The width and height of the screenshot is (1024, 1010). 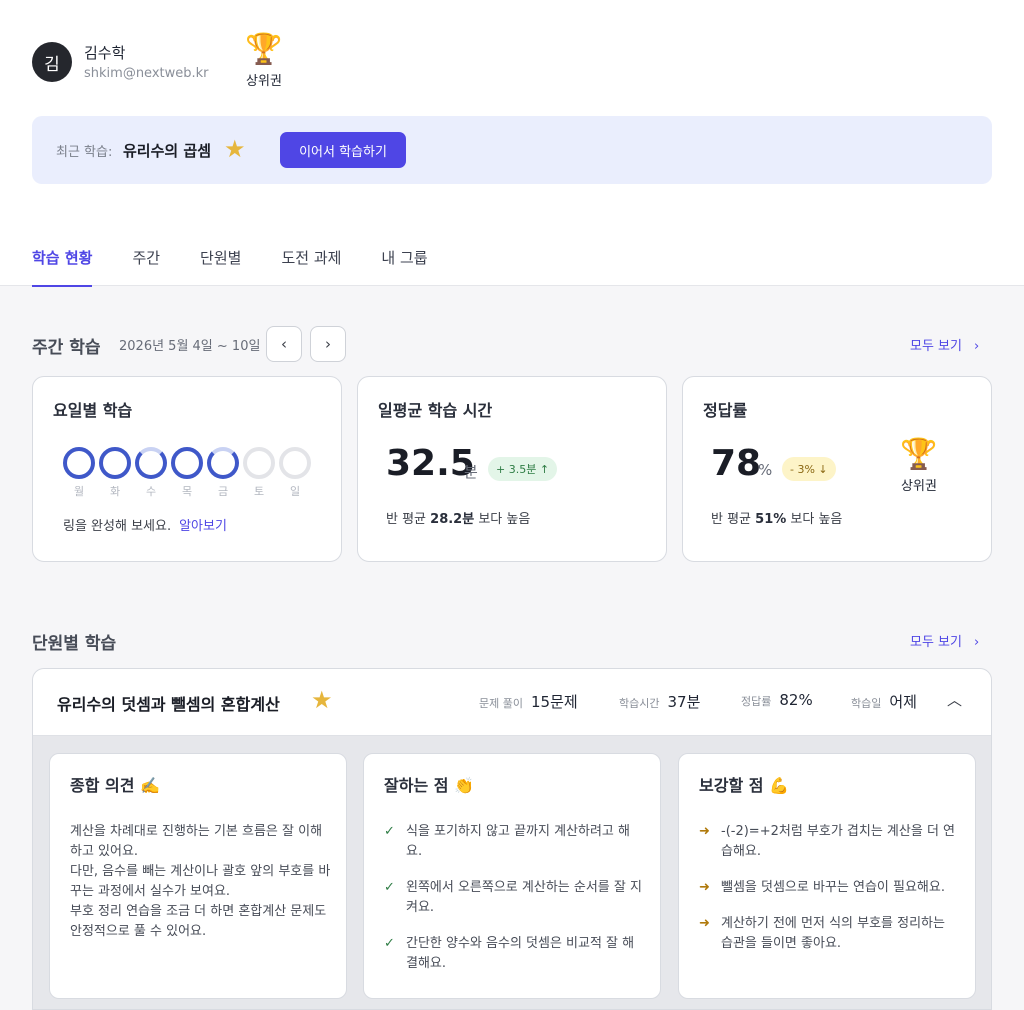 I want to click on day-label: 월, so click(x=79, y=491).